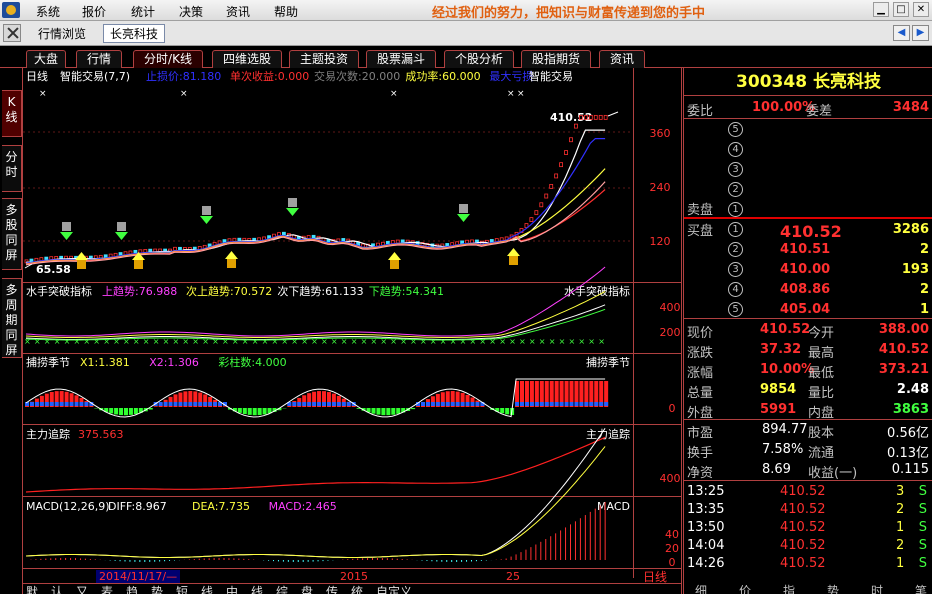 This screenshot has height=594, width=932. I want to click on tools-icon, so click(12, 33).